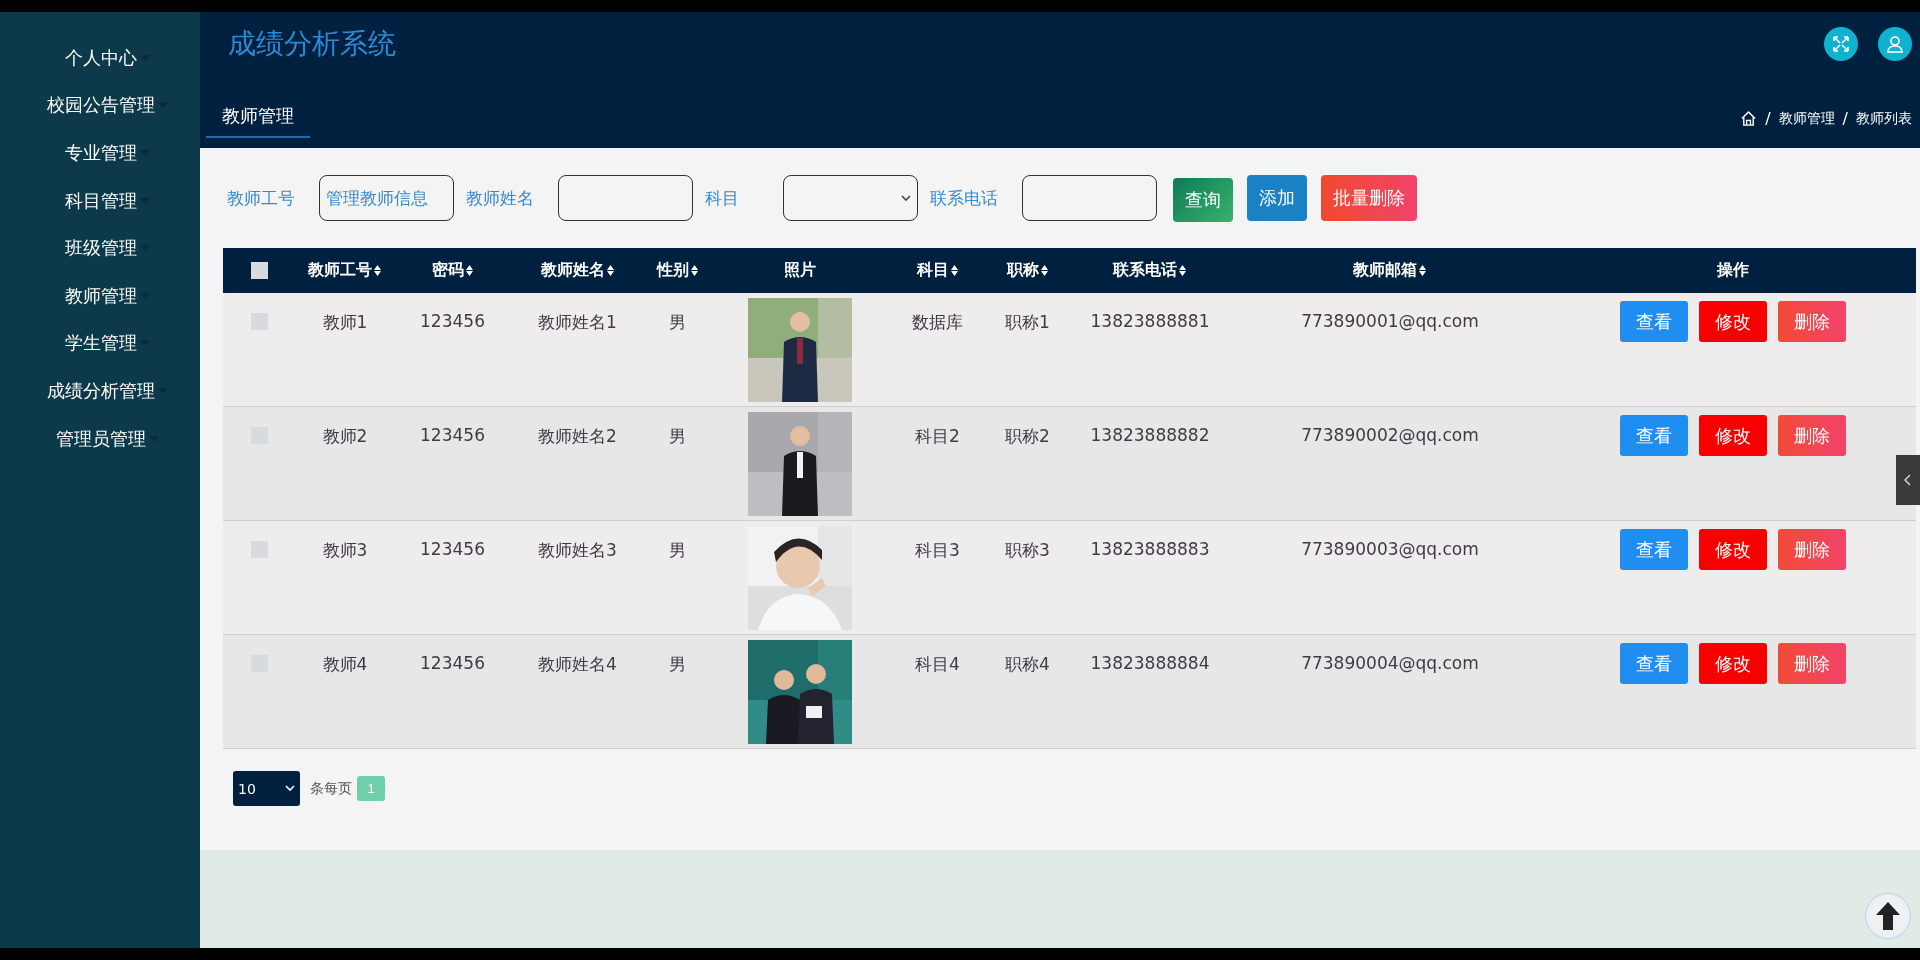 The width and height of the screenshot is (1920, 960). I want to click on query-button: 查询, so click(1203, 200).